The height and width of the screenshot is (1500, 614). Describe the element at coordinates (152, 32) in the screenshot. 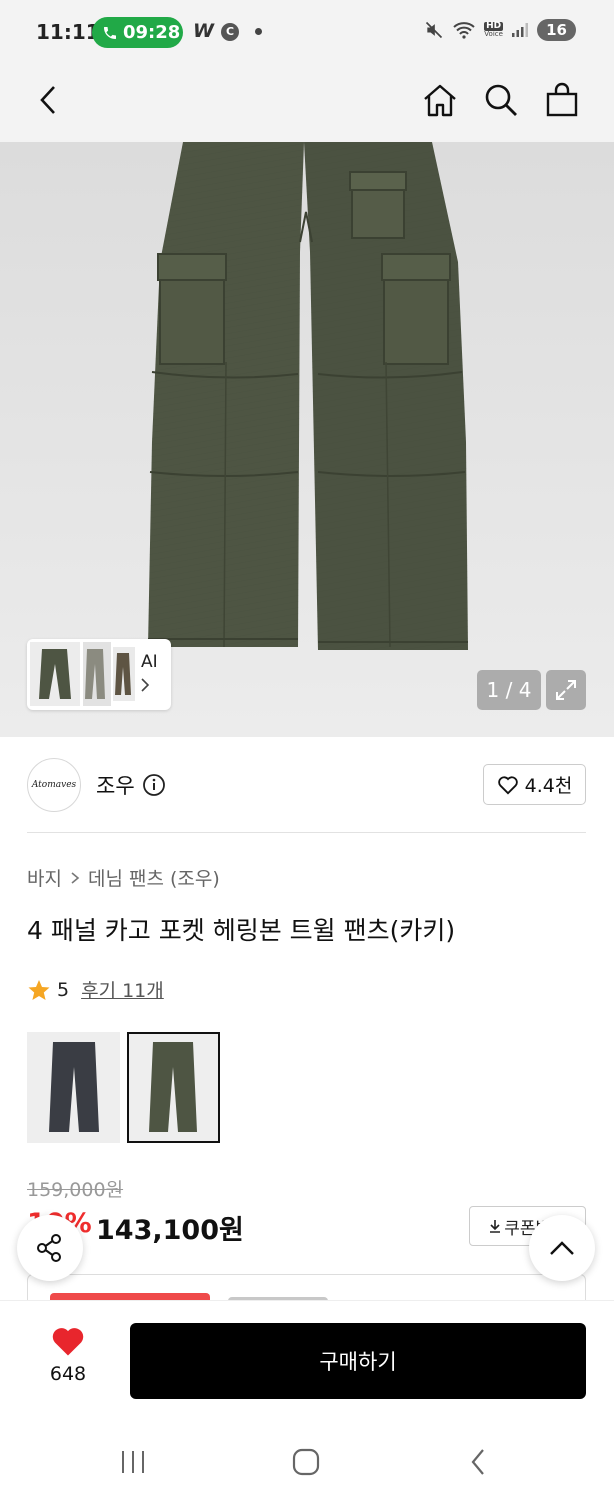

I see `call-time: 09:28` at that location.